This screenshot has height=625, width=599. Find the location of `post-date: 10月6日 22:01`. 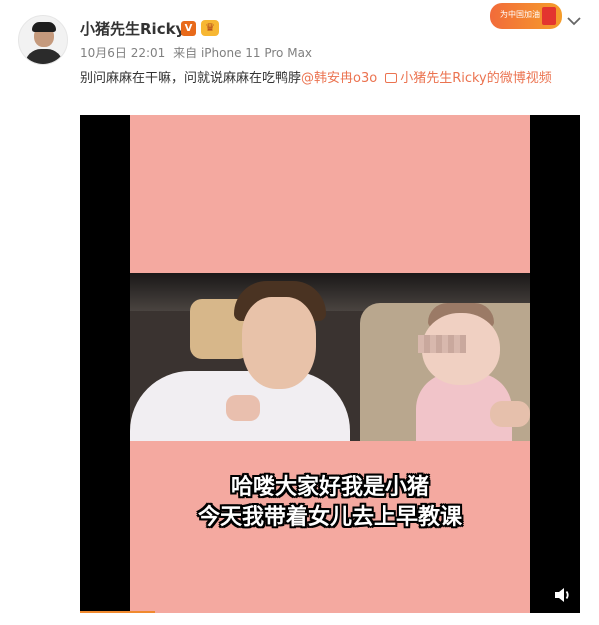

post-date: 10月6日 22:01 is located at coordinates (122, 53).